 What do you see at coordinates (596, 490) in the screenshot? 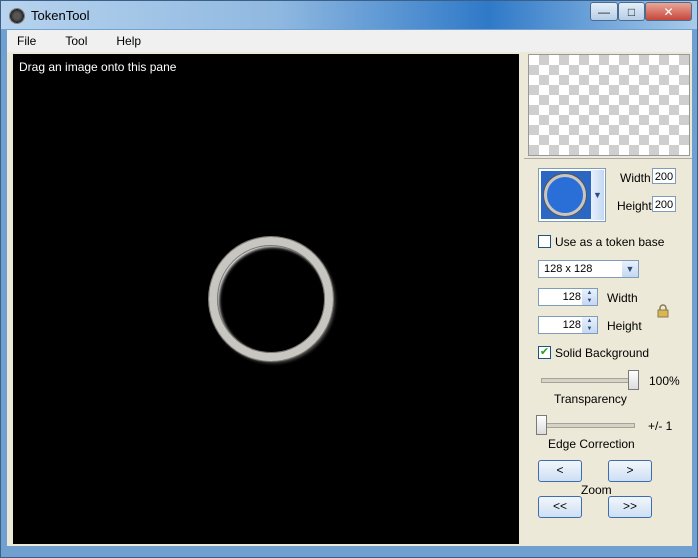
I see `zoom-label: Zoom` at bounding box center [596, 490].